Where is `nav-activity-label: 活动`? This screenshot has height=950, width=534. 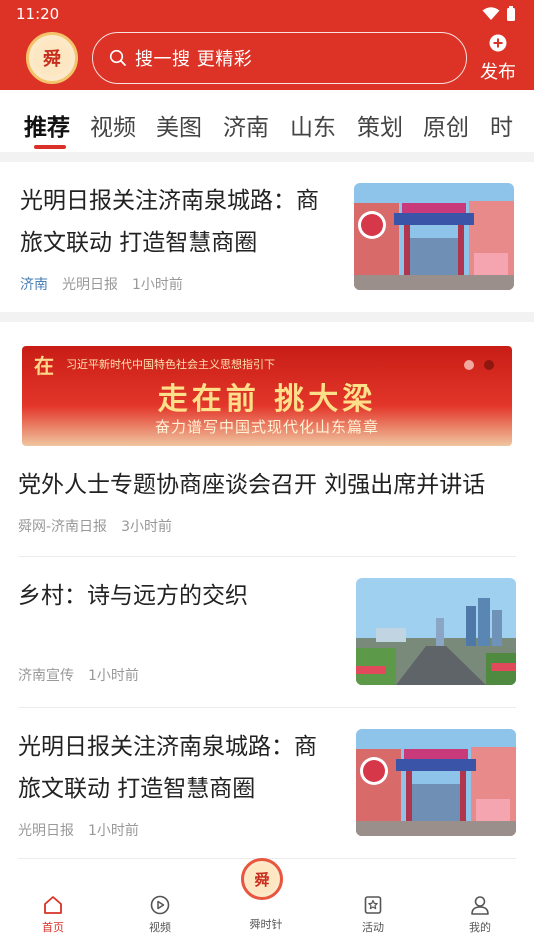
nav-activity-label: 活动 is located at coordinates (373, 927).